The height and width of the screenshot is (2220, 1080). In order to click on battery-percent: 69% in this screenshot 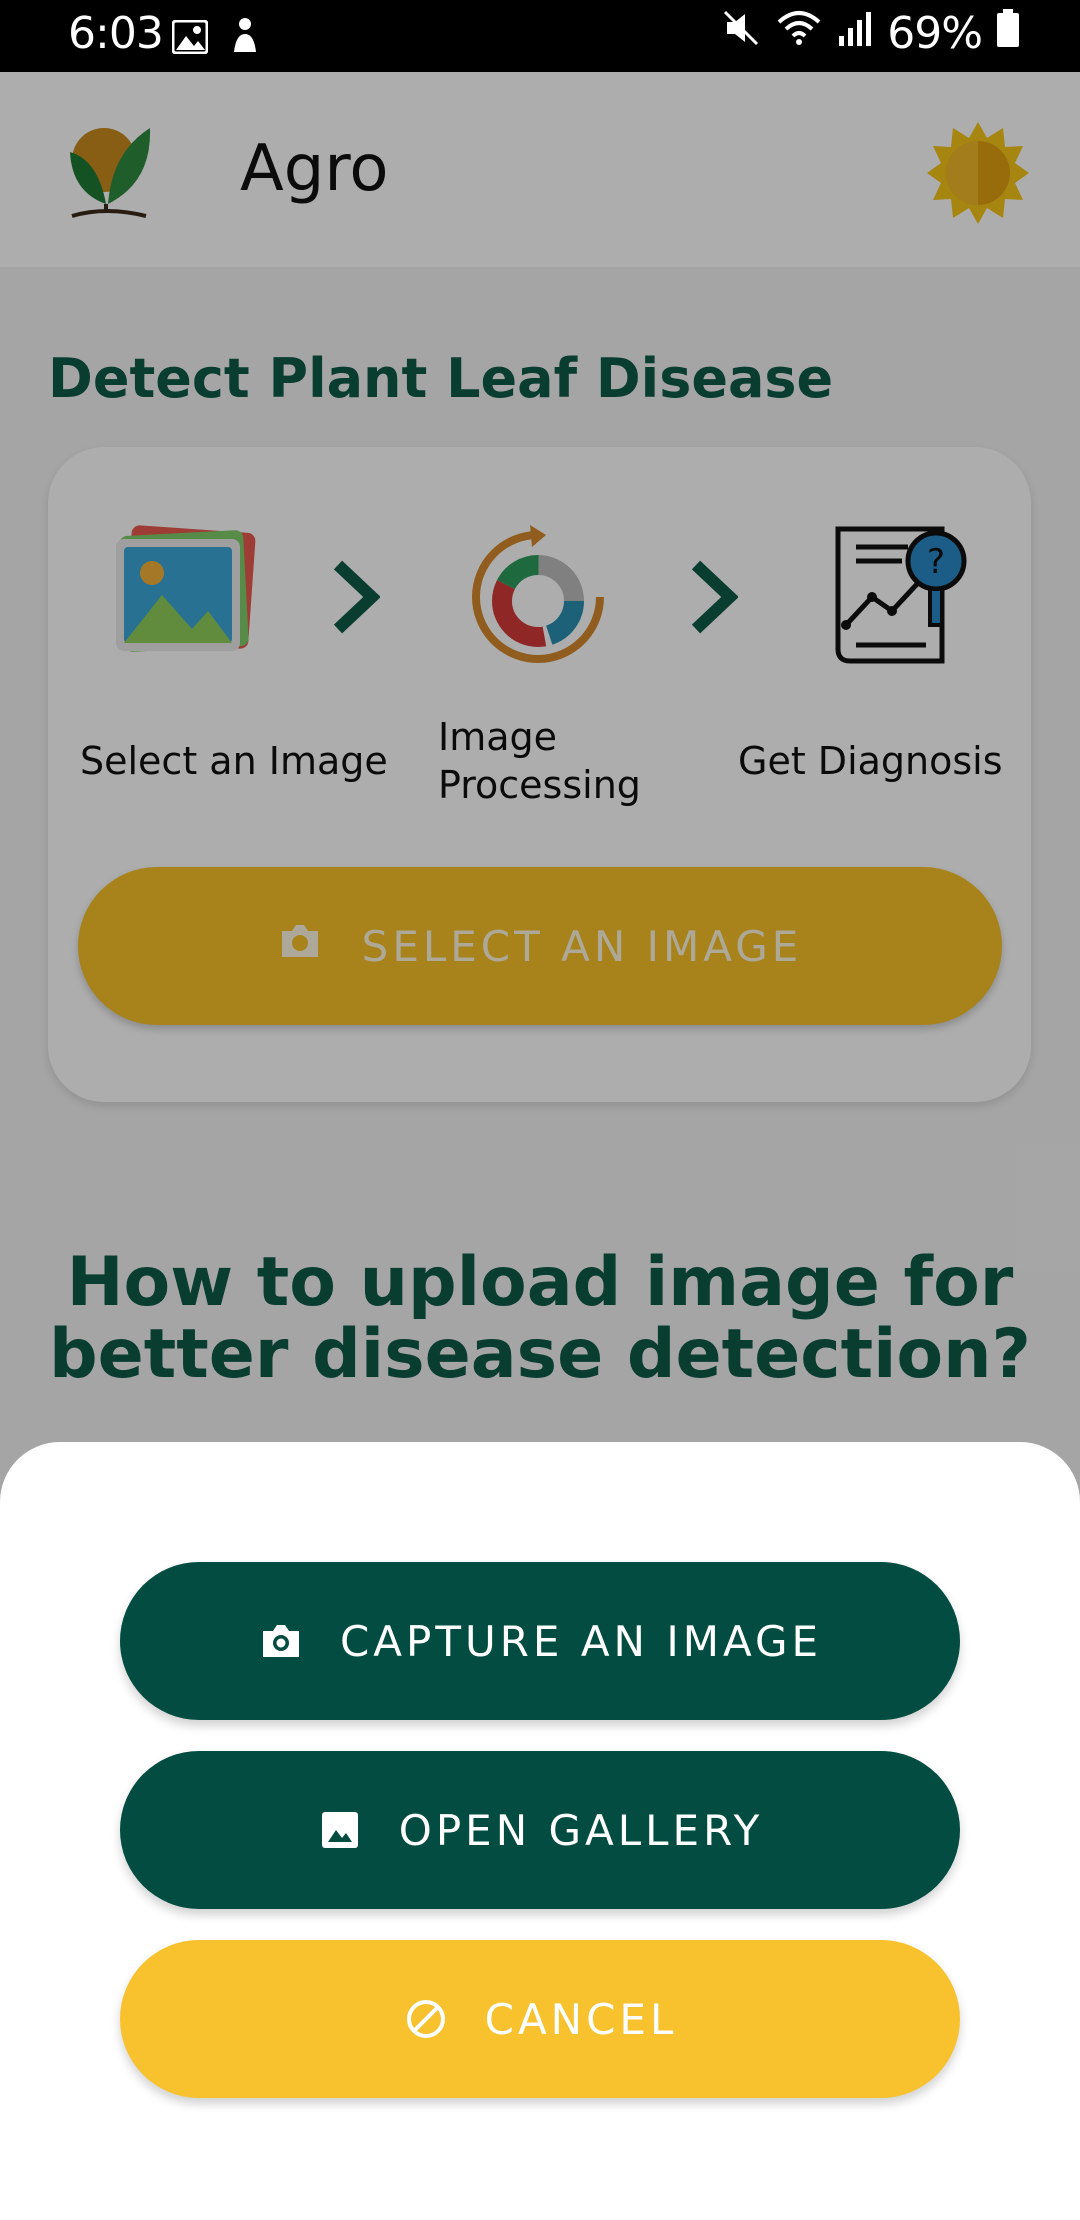, I will do `click(935, 33)`.